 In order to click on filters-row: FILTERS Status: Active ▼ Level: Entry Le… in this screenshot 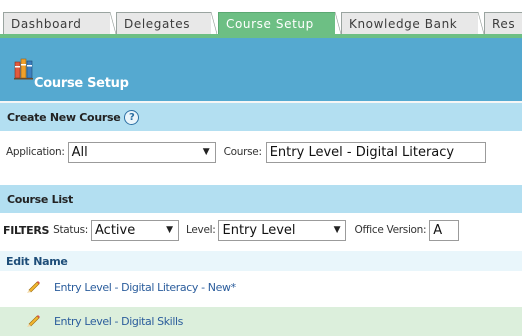, I will do `click(261, 230)`.